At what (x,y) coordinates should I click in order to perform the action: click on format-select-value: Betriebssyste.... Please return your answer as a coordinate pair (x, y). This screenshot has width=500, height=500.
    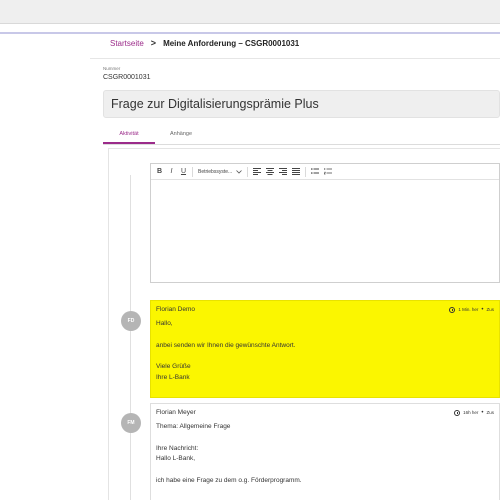
    Looking at the image, I should click on (215, 171).